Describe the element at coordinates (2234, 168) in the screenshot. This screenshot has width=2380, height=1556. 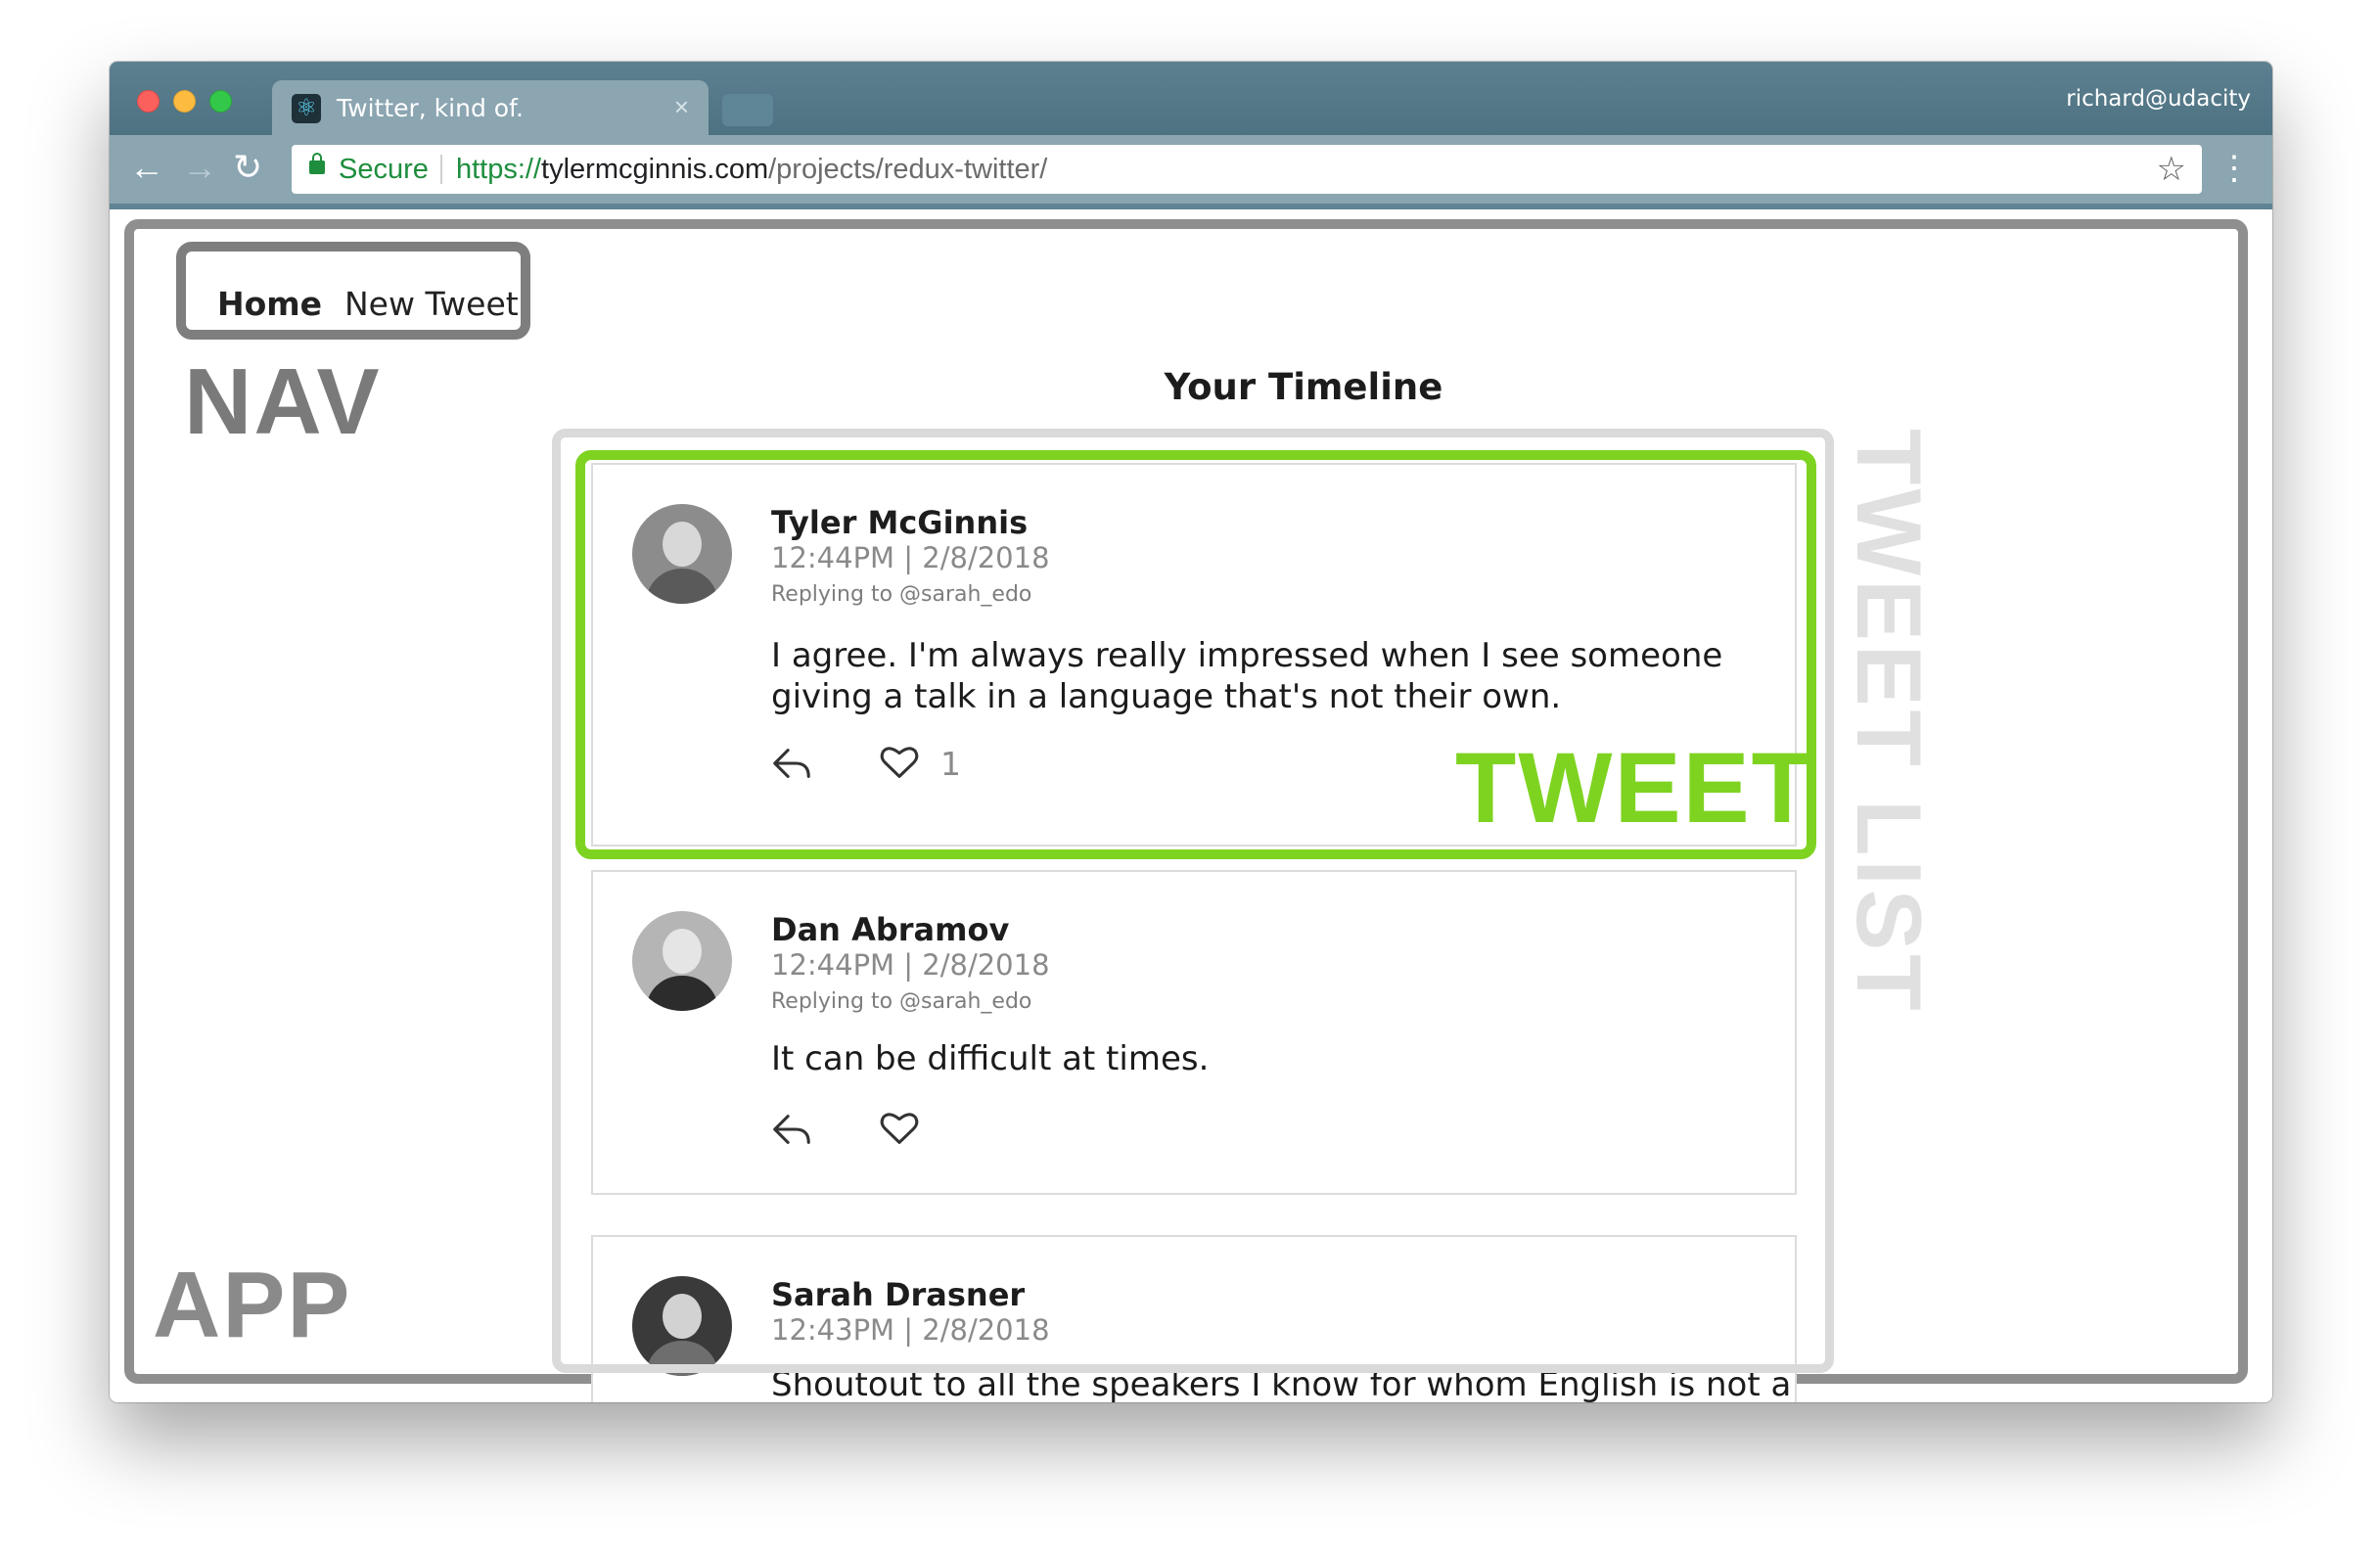
I see `browser-menu-icon: ⋮` at that location.